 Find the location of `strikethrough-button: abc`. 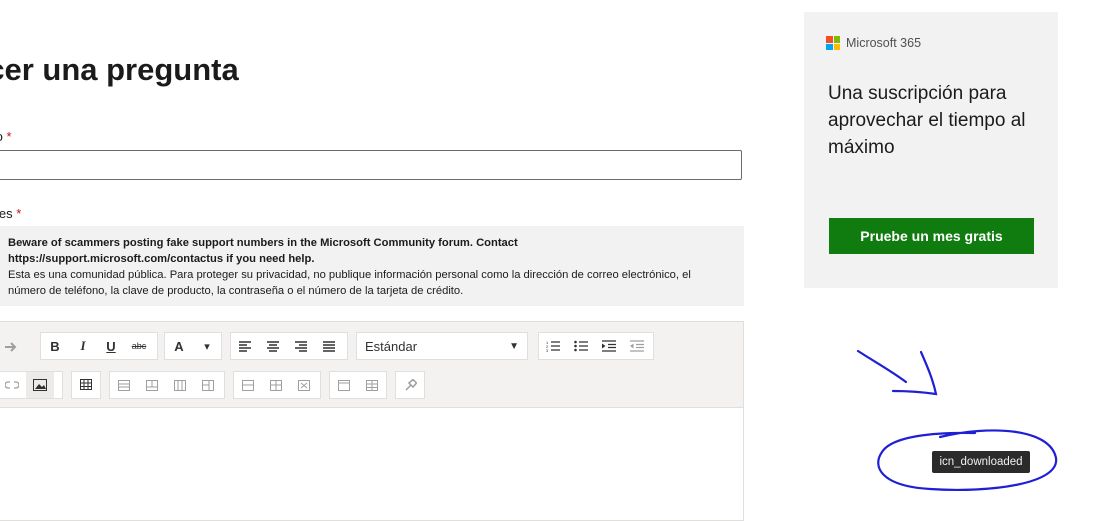

strikethrough-button: abc is located at coordinates (139, 346).